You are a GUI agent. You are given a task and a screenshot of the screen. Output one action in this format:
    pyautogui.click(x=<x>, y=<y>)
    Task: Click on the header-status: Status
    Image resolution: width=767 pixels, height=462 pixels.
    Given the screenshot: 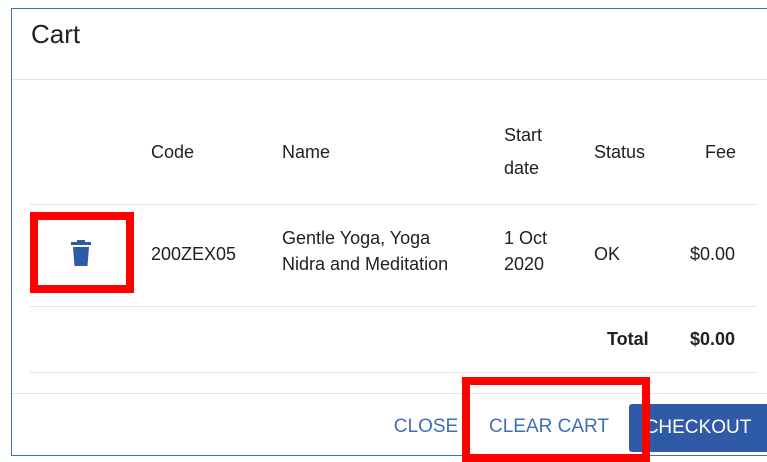 What is the action you would take?
    pyautogui.click(x=620, y=152)
    